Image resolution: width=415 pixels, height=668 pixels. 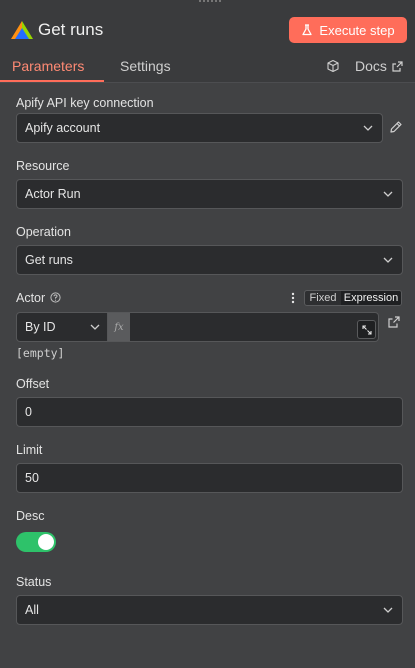 I want to click on offset-input: 0, so click(x=209, y=412).